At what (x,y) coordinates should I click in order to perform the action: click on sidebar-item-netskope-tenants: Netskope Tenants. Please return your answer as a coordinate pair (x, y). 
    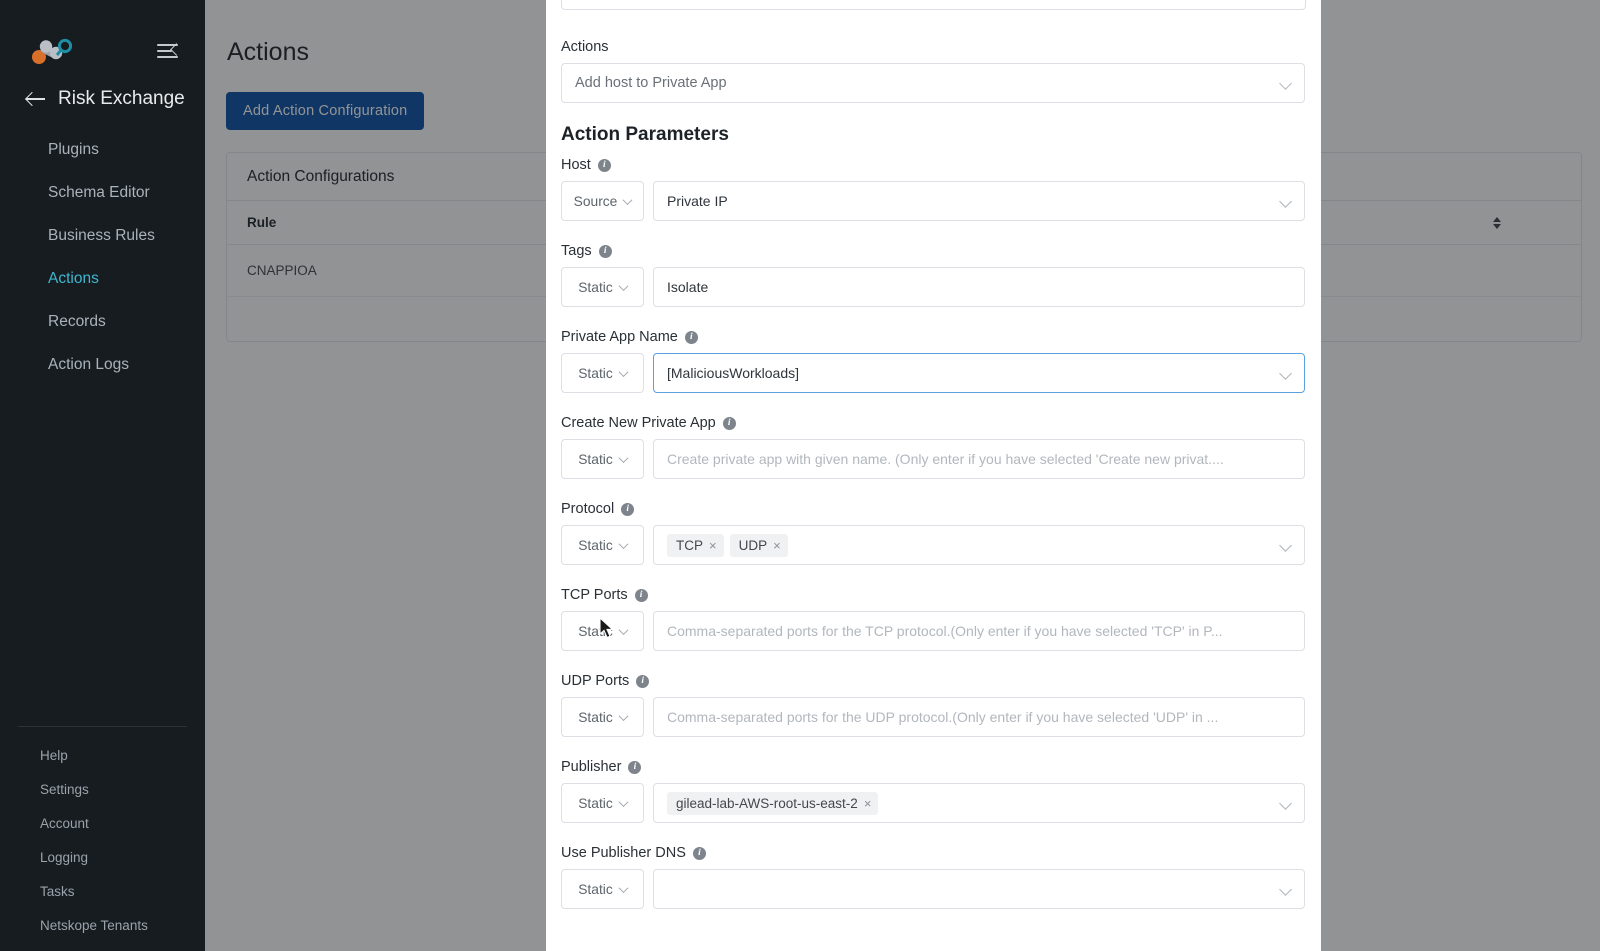
    Looking at the image, I should click on (102, 926).